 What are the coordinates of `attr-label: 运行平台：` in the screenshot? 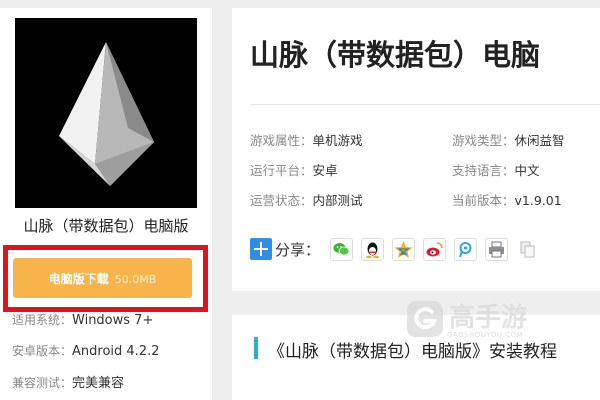 It's located at (281, 170).